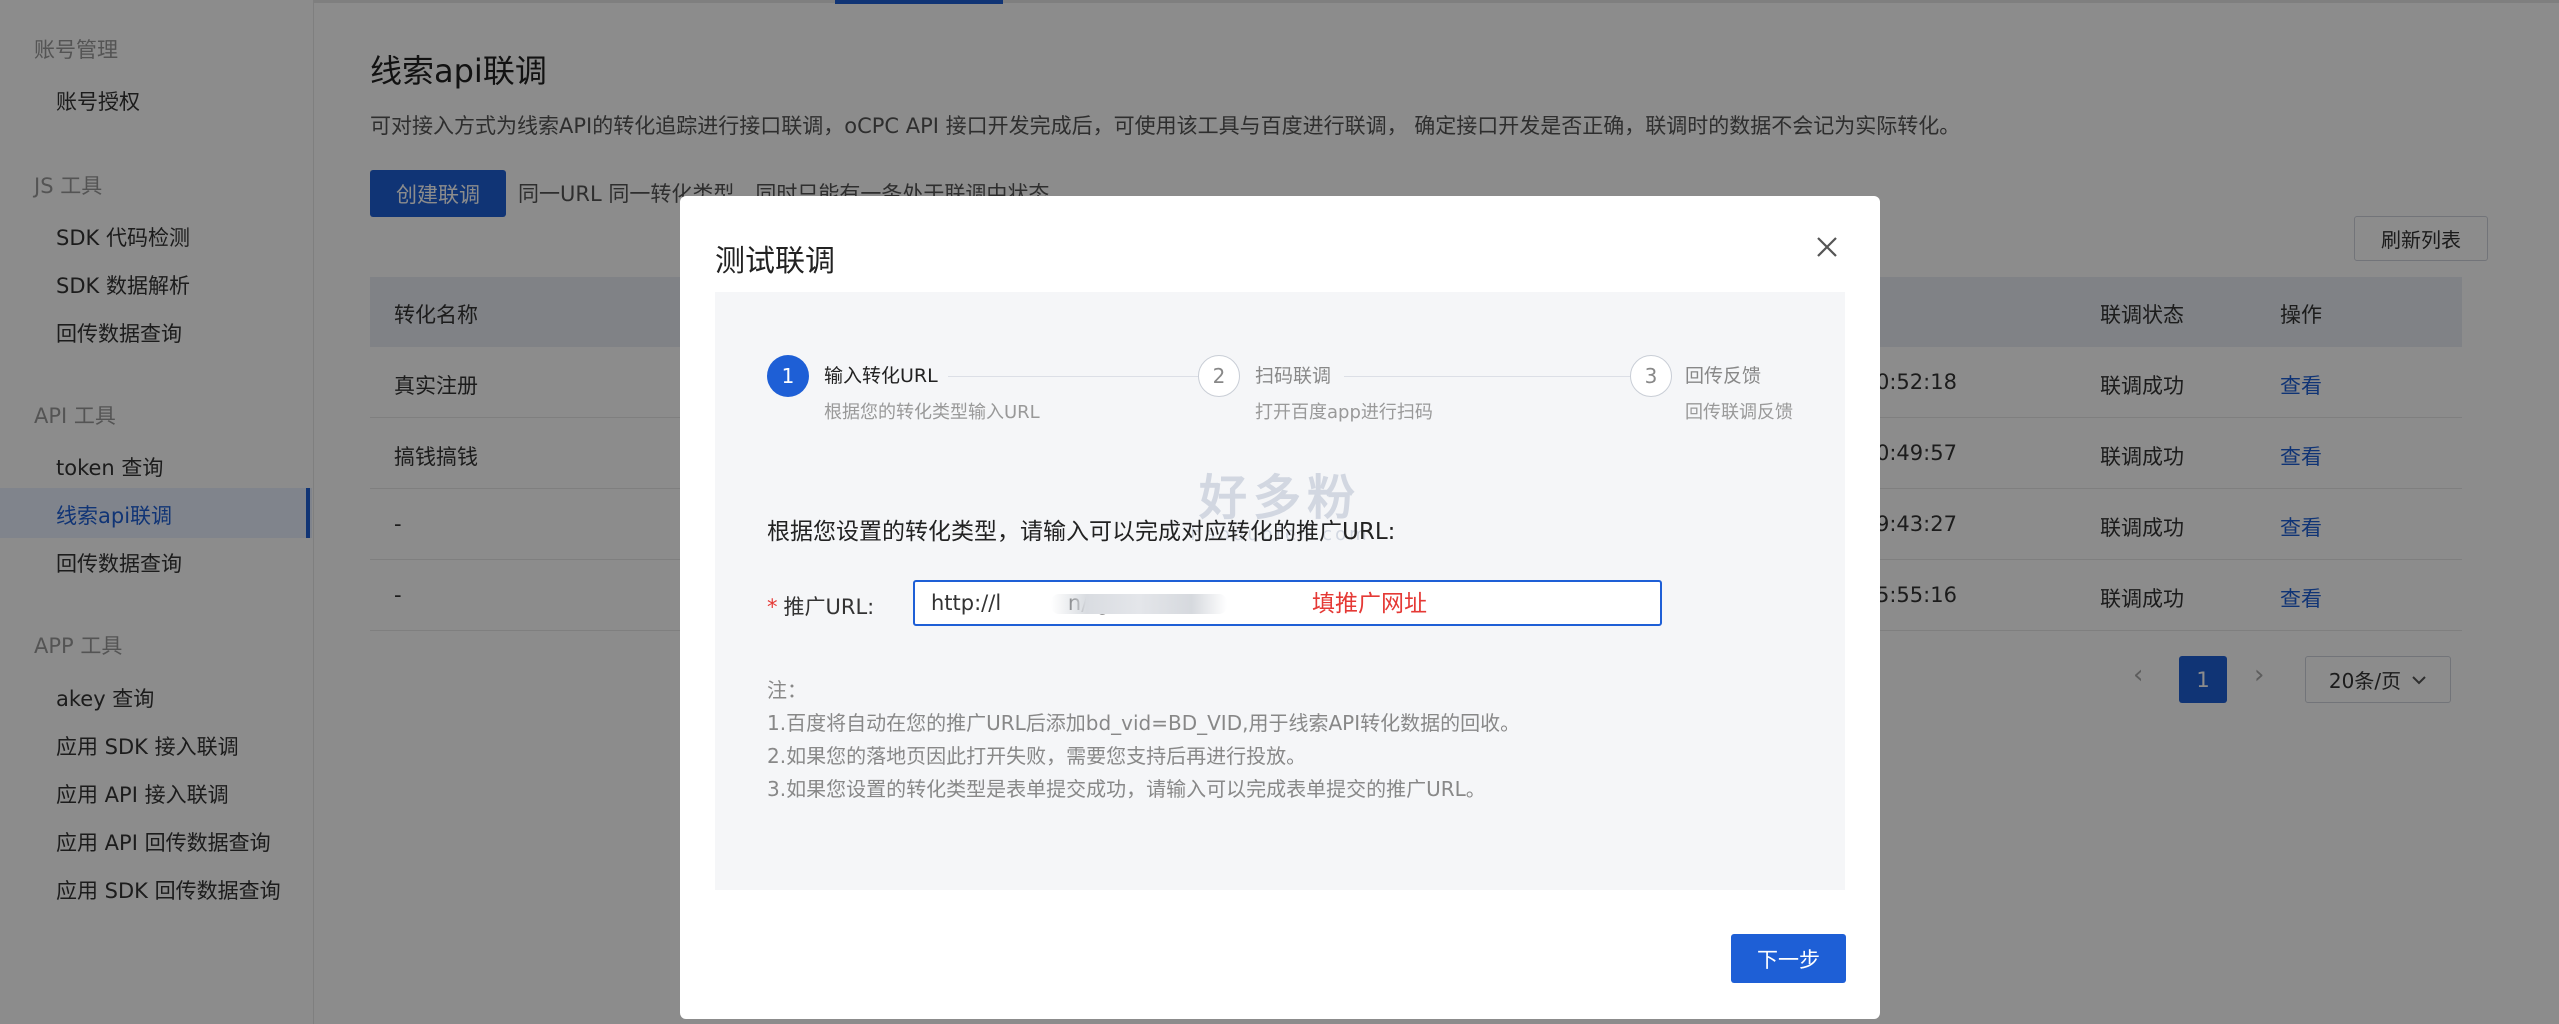 The height and width of the screenshot is (1024, 2559). Describe the element at coordinates (1287, 603) in the screenshot. I see `promotion-url-input` at that location.